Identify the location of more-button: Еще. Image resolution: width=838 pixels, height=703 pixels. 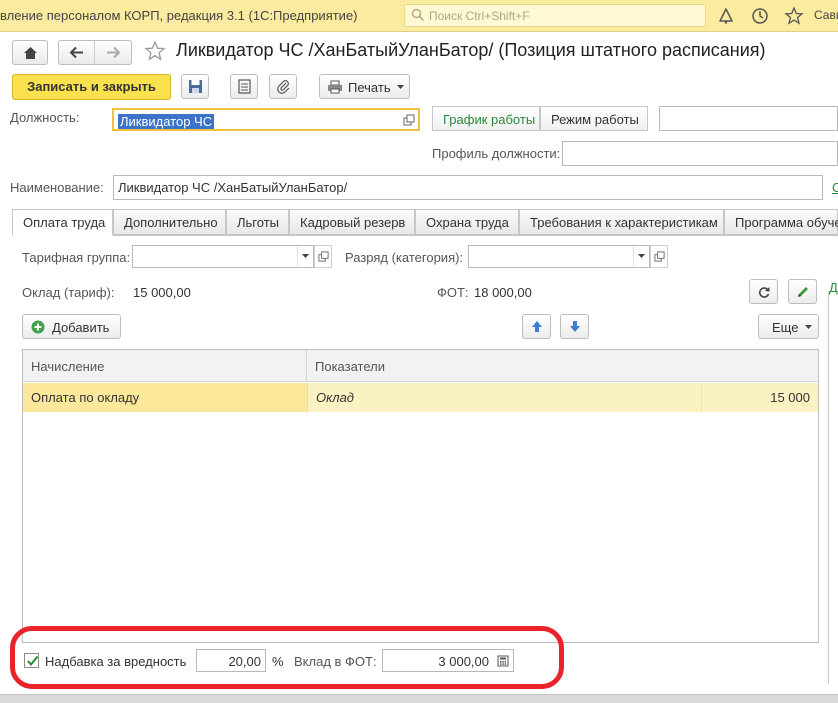
(788, 326).